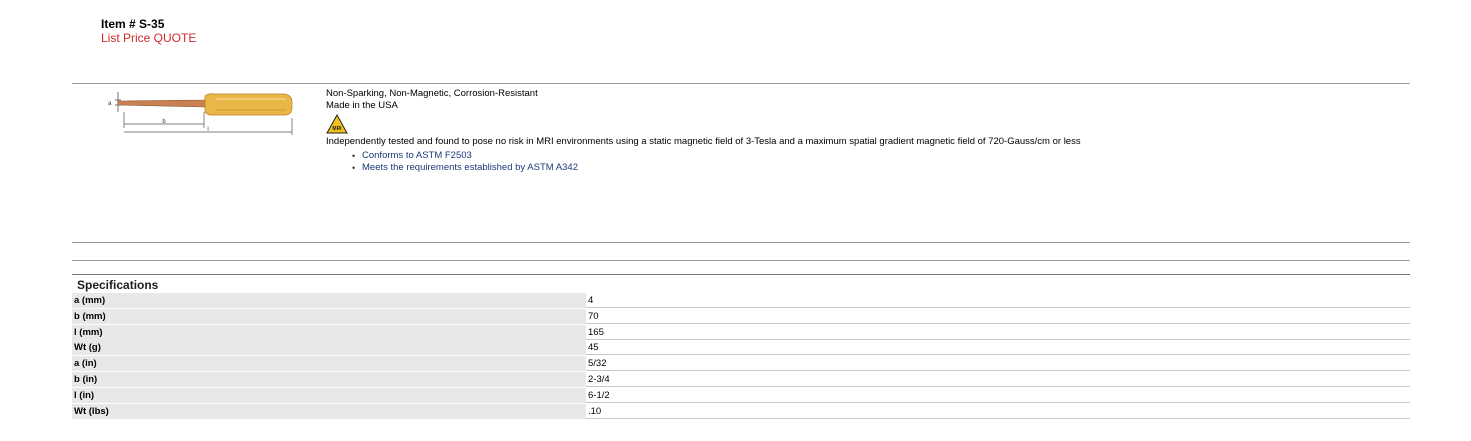 The image size is (1471, 441). What do you see at coordinates (329, 316) in the screenshot?
I see `spec-label: b (mm)` at bounding box center [329, 316].